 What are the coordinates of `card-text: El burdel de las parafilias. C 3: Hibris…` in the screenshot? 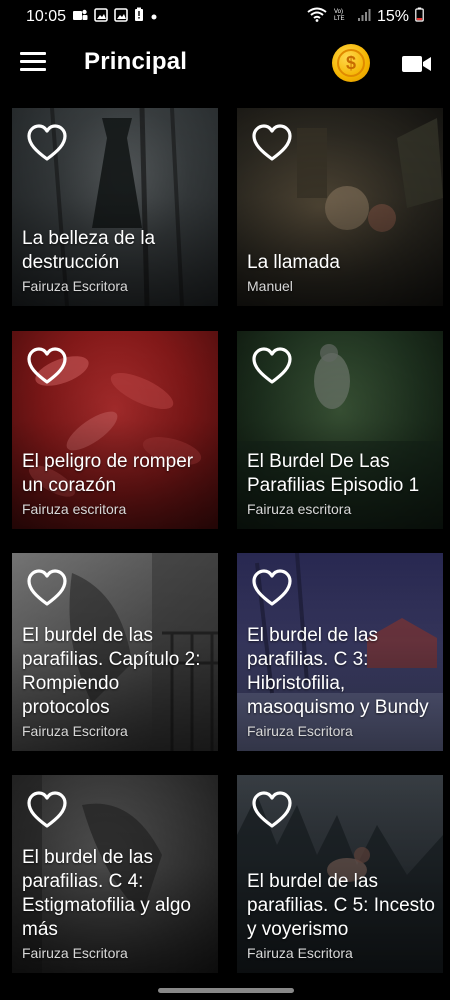 It's located at (341, 681).